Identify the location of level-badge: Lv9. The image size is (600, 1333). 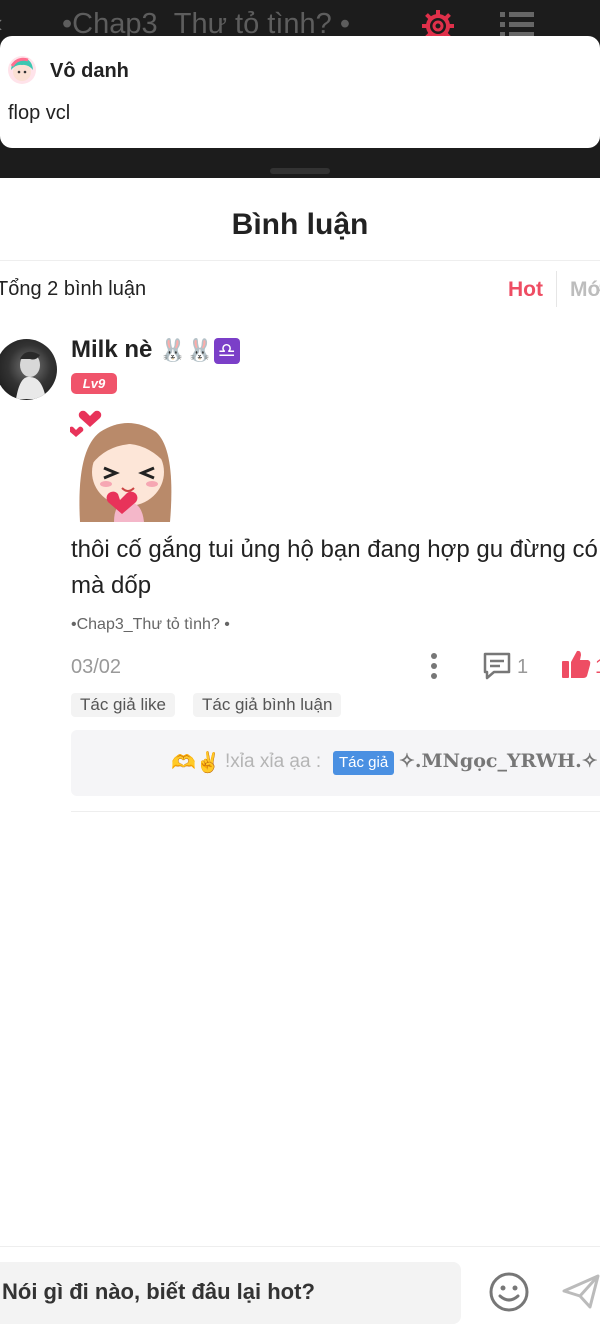
(94, 383).